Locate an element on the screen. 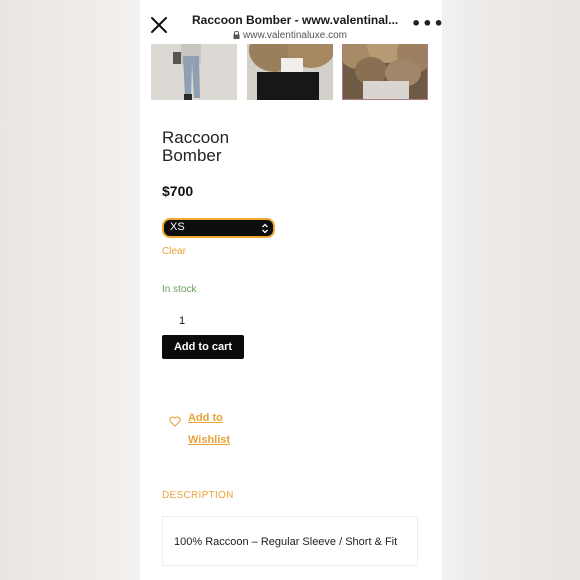 The height and width of the screenshot is (580, 580). add-to-wishlist-link: Add to Wishlist is located at coordinates (218, 429).